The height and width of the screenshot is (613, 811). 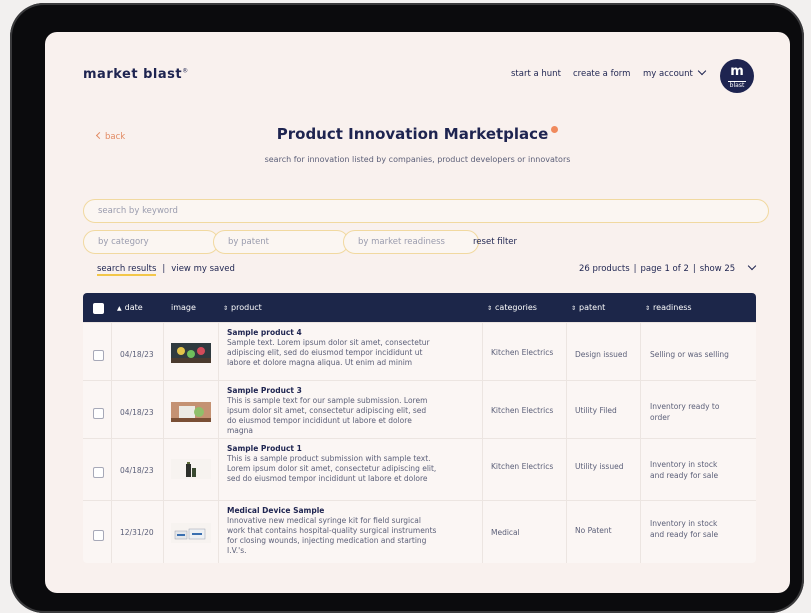 What do you see at coordinates (130, 307) in the screenshot?
I see `sort-date: ▲ date` at bounding box center [130, 307].